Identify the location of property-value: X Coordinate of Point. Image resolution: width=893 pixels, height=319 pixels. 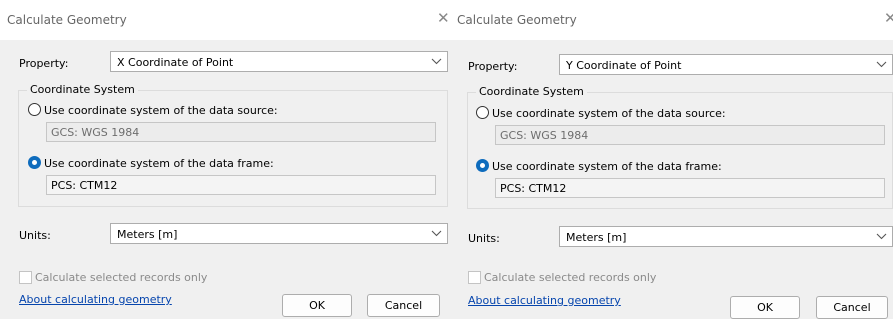
(175, 62).